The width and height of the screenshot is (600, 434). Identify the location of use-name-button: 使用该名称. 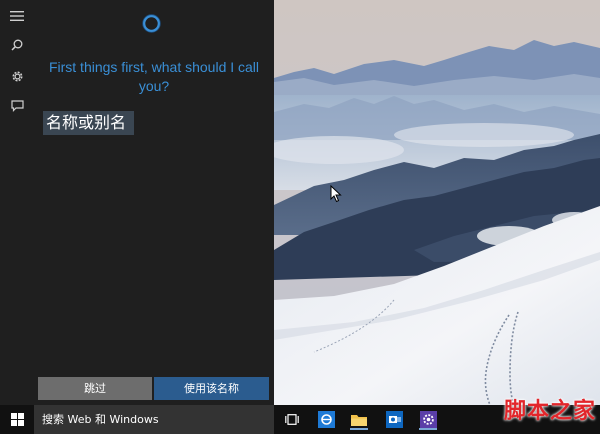
(211, 388).